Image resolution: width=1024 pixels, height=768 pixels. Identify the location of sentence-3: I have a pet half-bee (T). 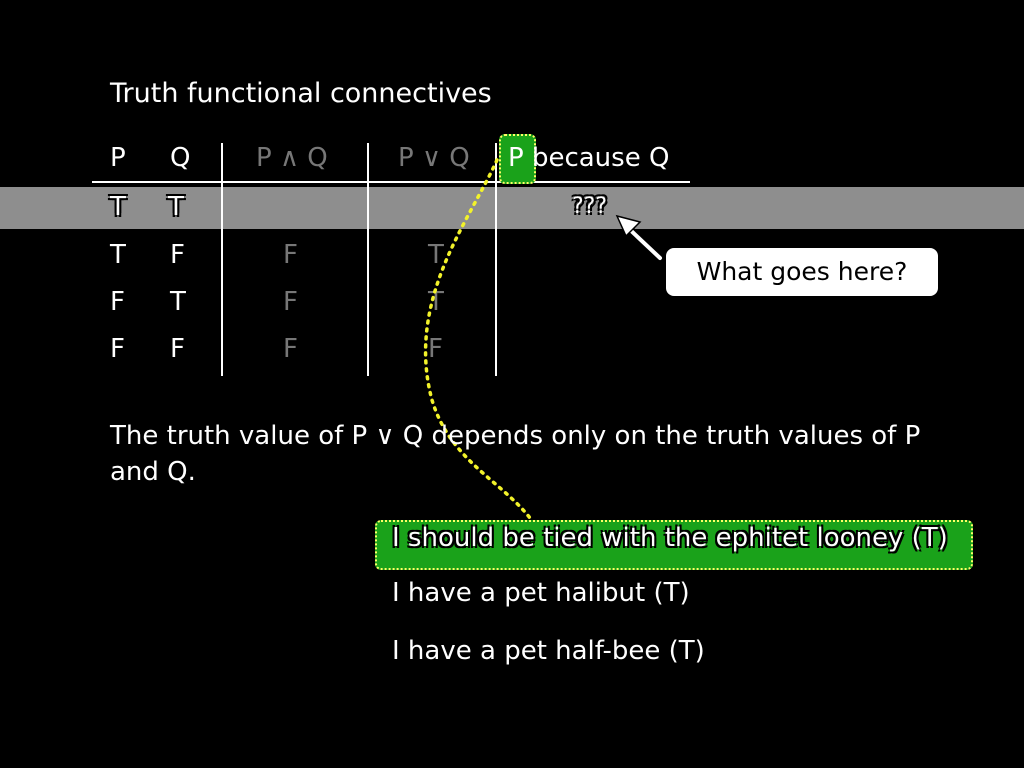
(548, 651).